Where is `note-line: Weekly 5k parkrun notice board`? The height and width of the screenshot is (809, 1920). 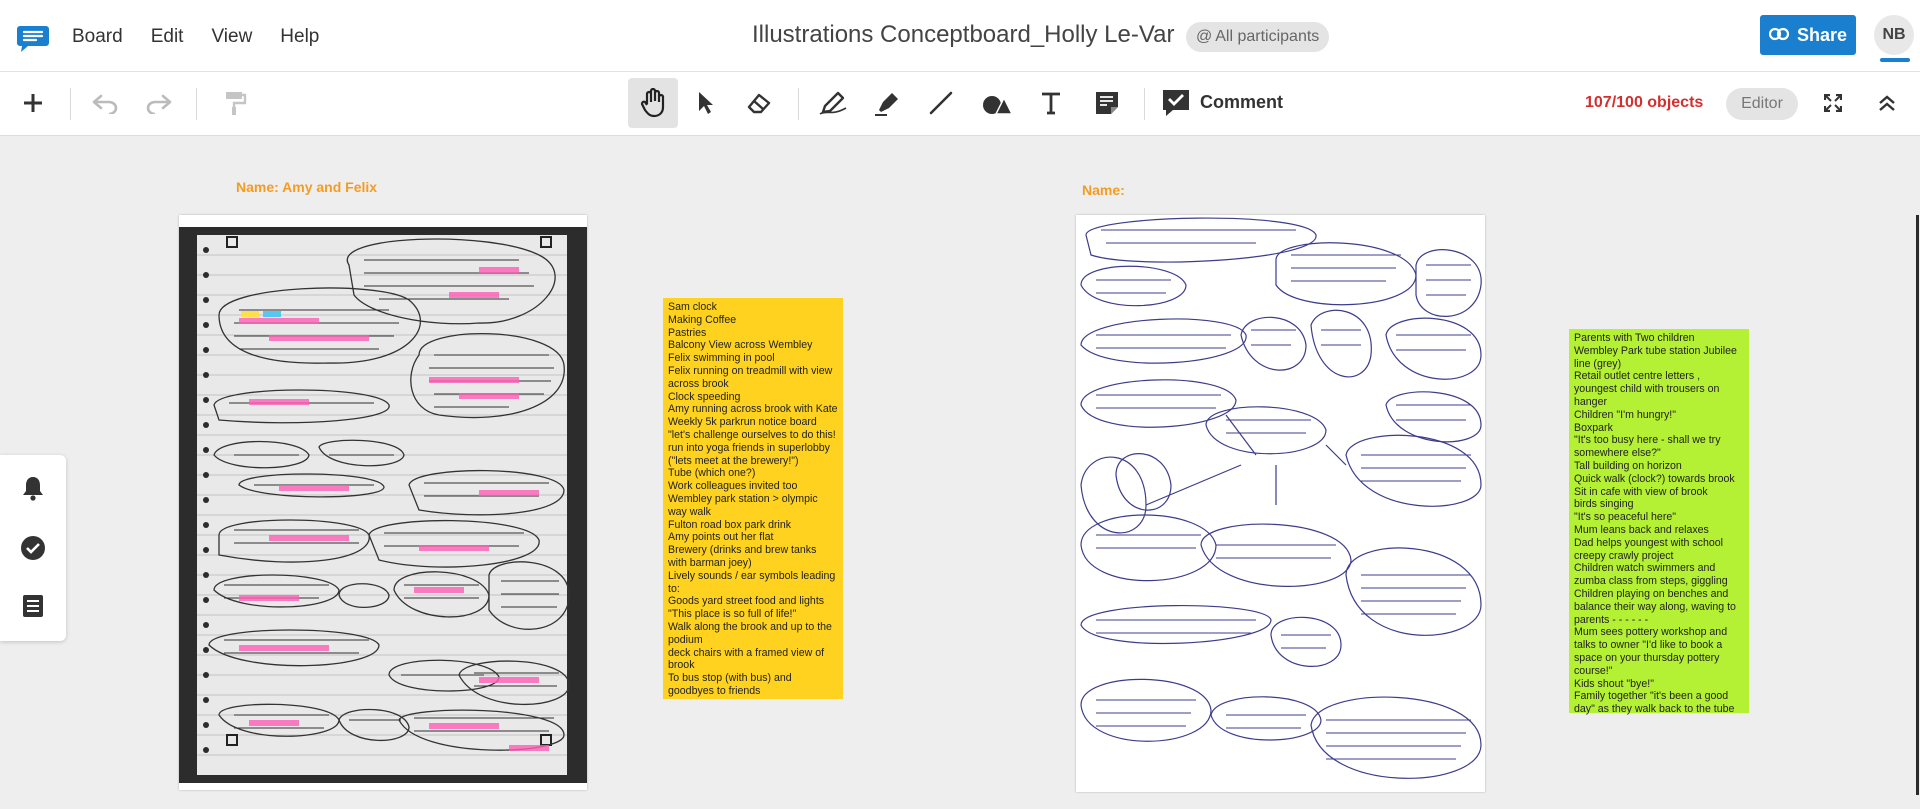 note-line: Weekly 5k parkrun notice board is located at coordinates (742, 422).